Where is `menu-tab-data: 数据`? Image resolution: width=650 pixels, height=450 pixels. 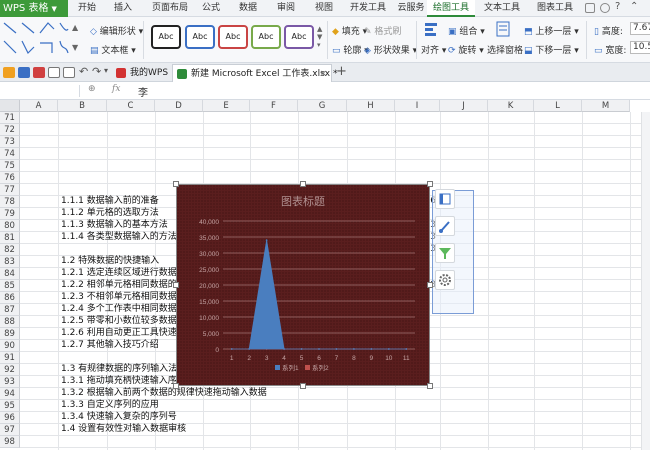 menu-tab-data: 数据 is located at coordinates (248, 8).